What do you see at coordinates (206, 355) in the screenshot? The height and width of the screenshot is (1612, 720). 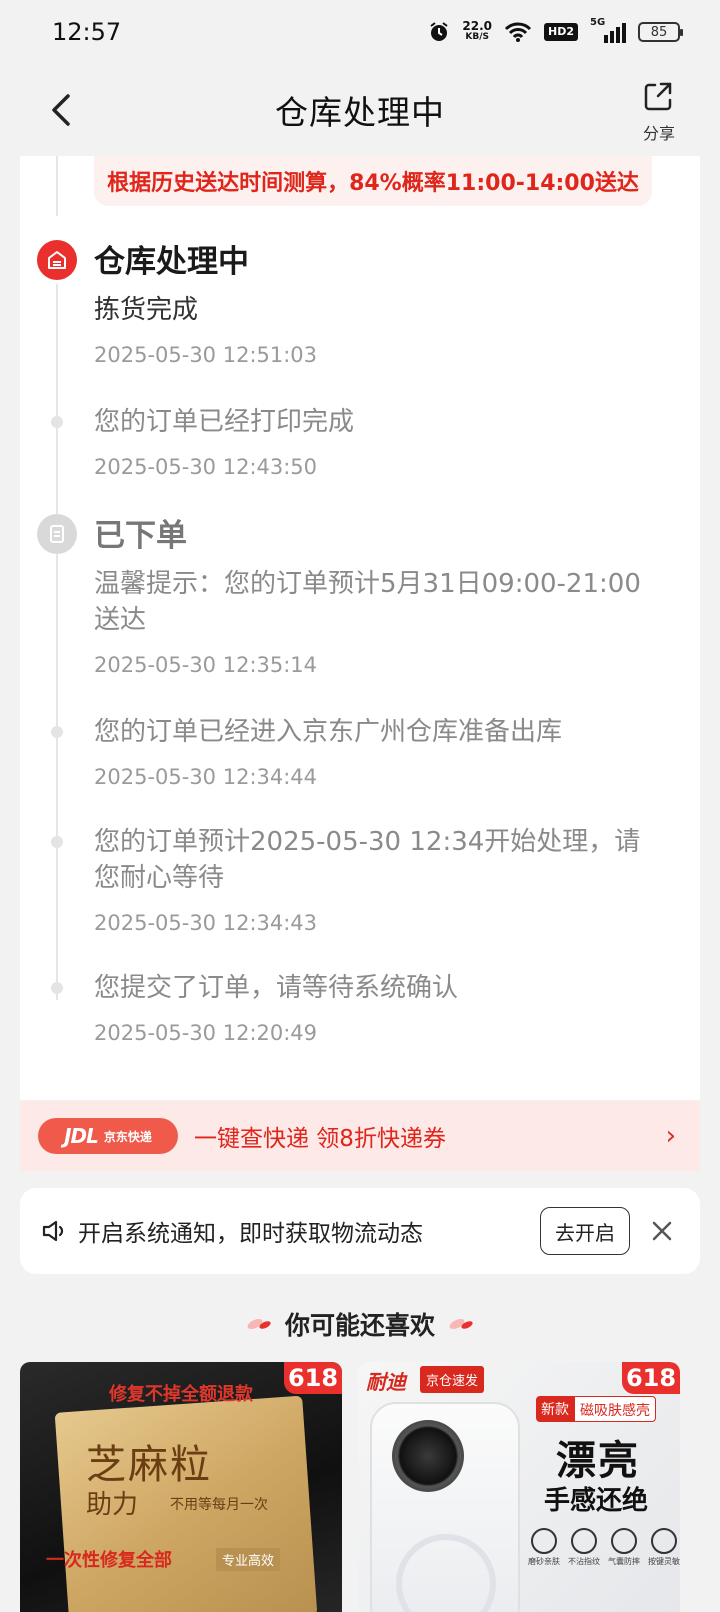 I see `timeline-time: 2025-05-30 12:51:03` at bounding box center [206, 355].